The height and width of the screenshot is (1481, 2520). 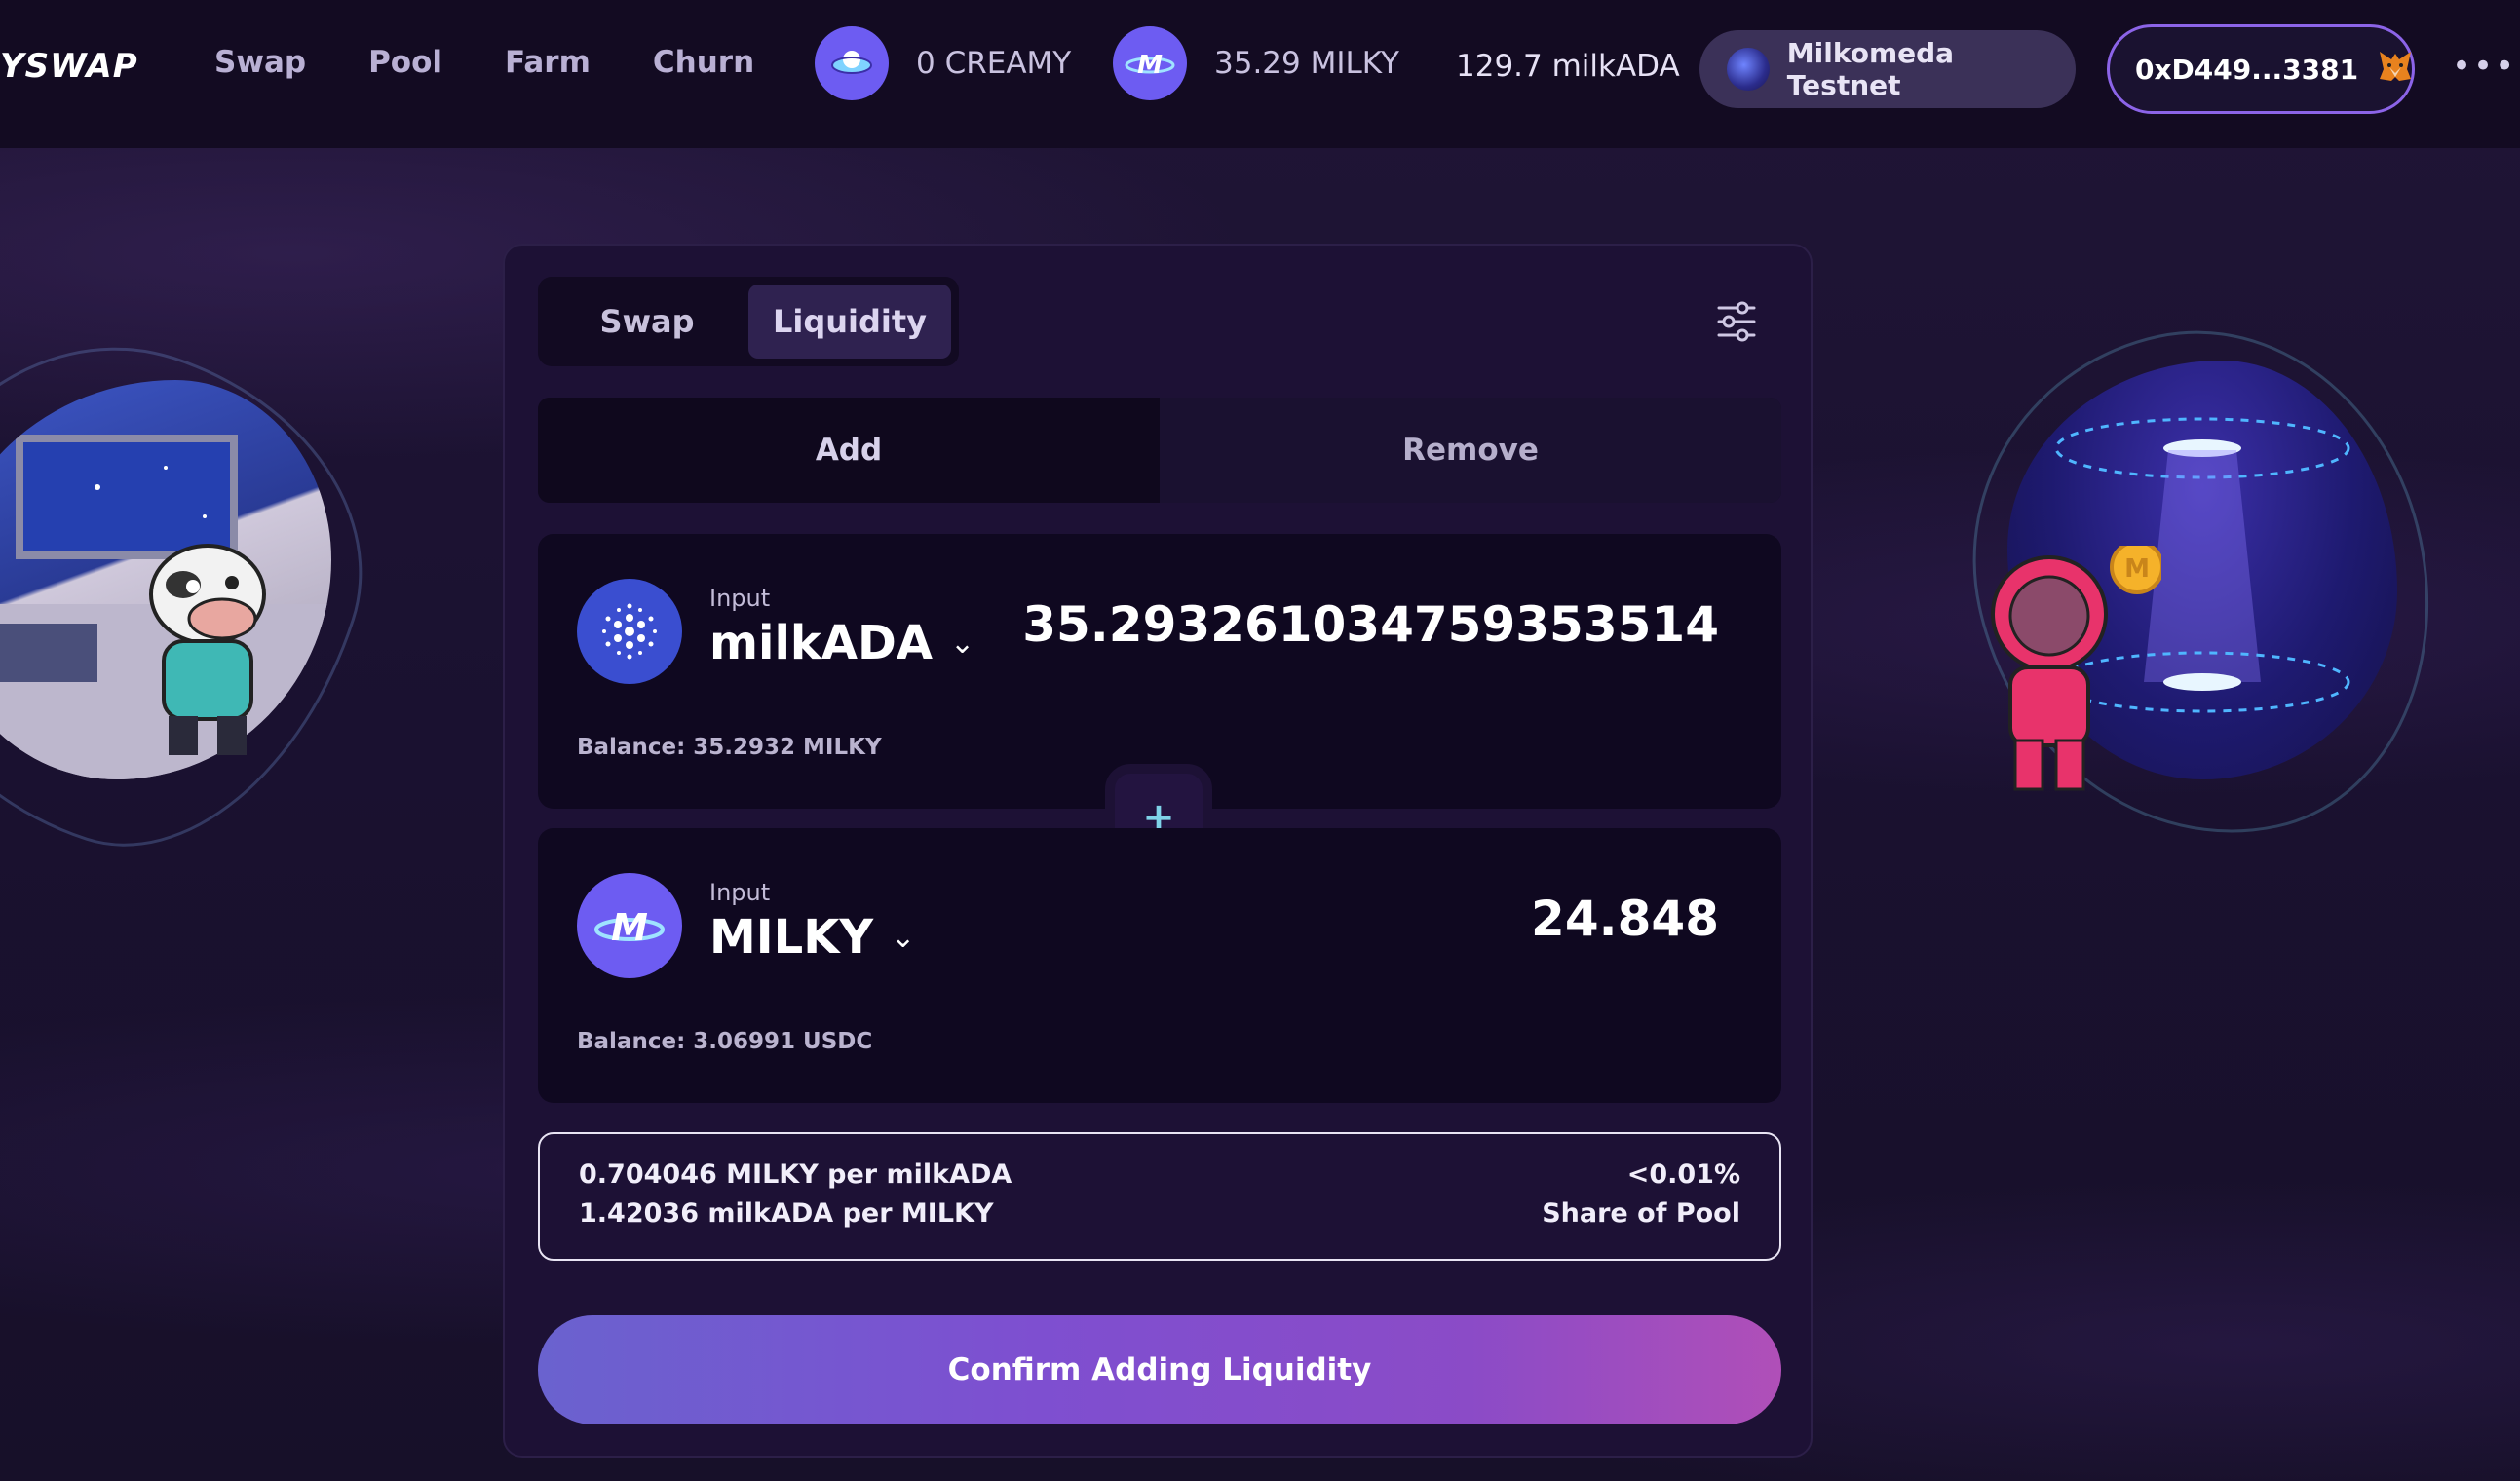 I want to click on nav-swap: Swap, so click(x=260, y=62).